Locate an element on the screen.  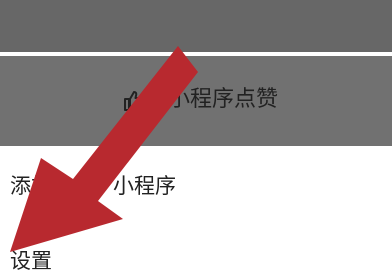
add-mini-program-label-prefix: 添加 is located at coordinates (31, 186).